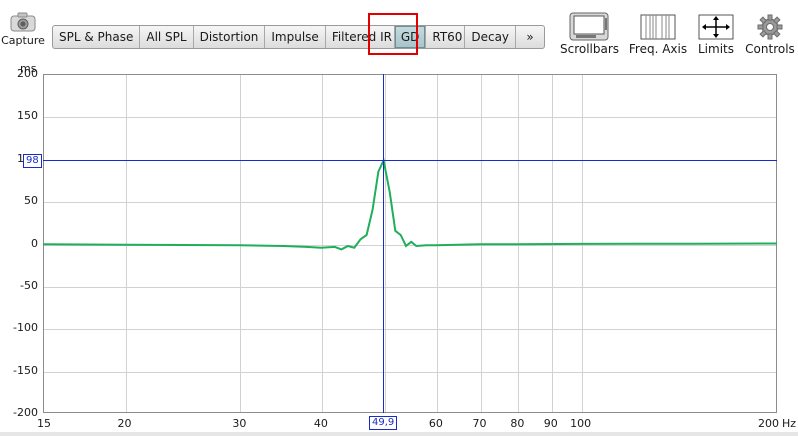 The height and width of the screenshot is (436, 798). I want to click on tab-gd: GD, so click(410, 37).